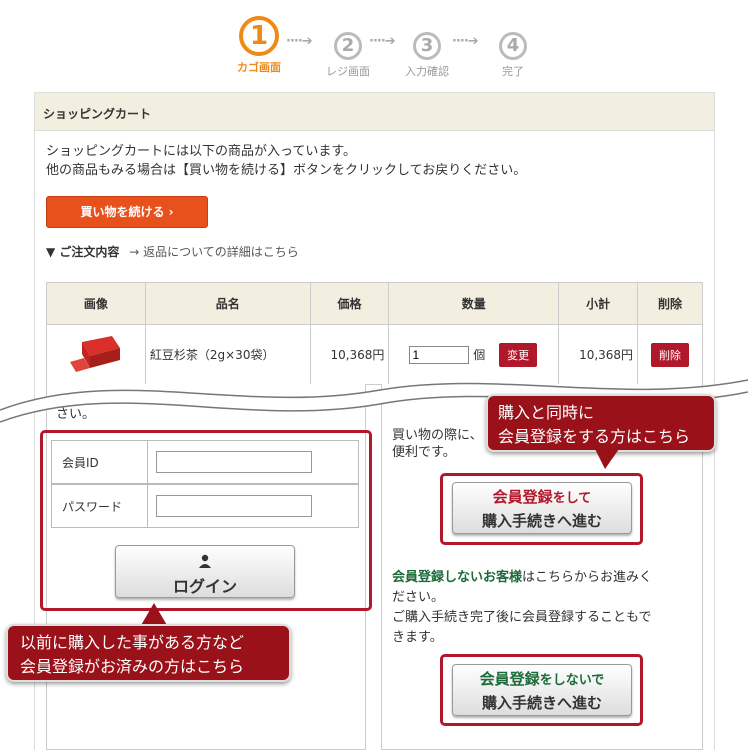 The width and height of the screenshot is (748, 750). Describe the element at coordinates (96, 303) in the screenshot. I see `col-image: 画像` at that location.